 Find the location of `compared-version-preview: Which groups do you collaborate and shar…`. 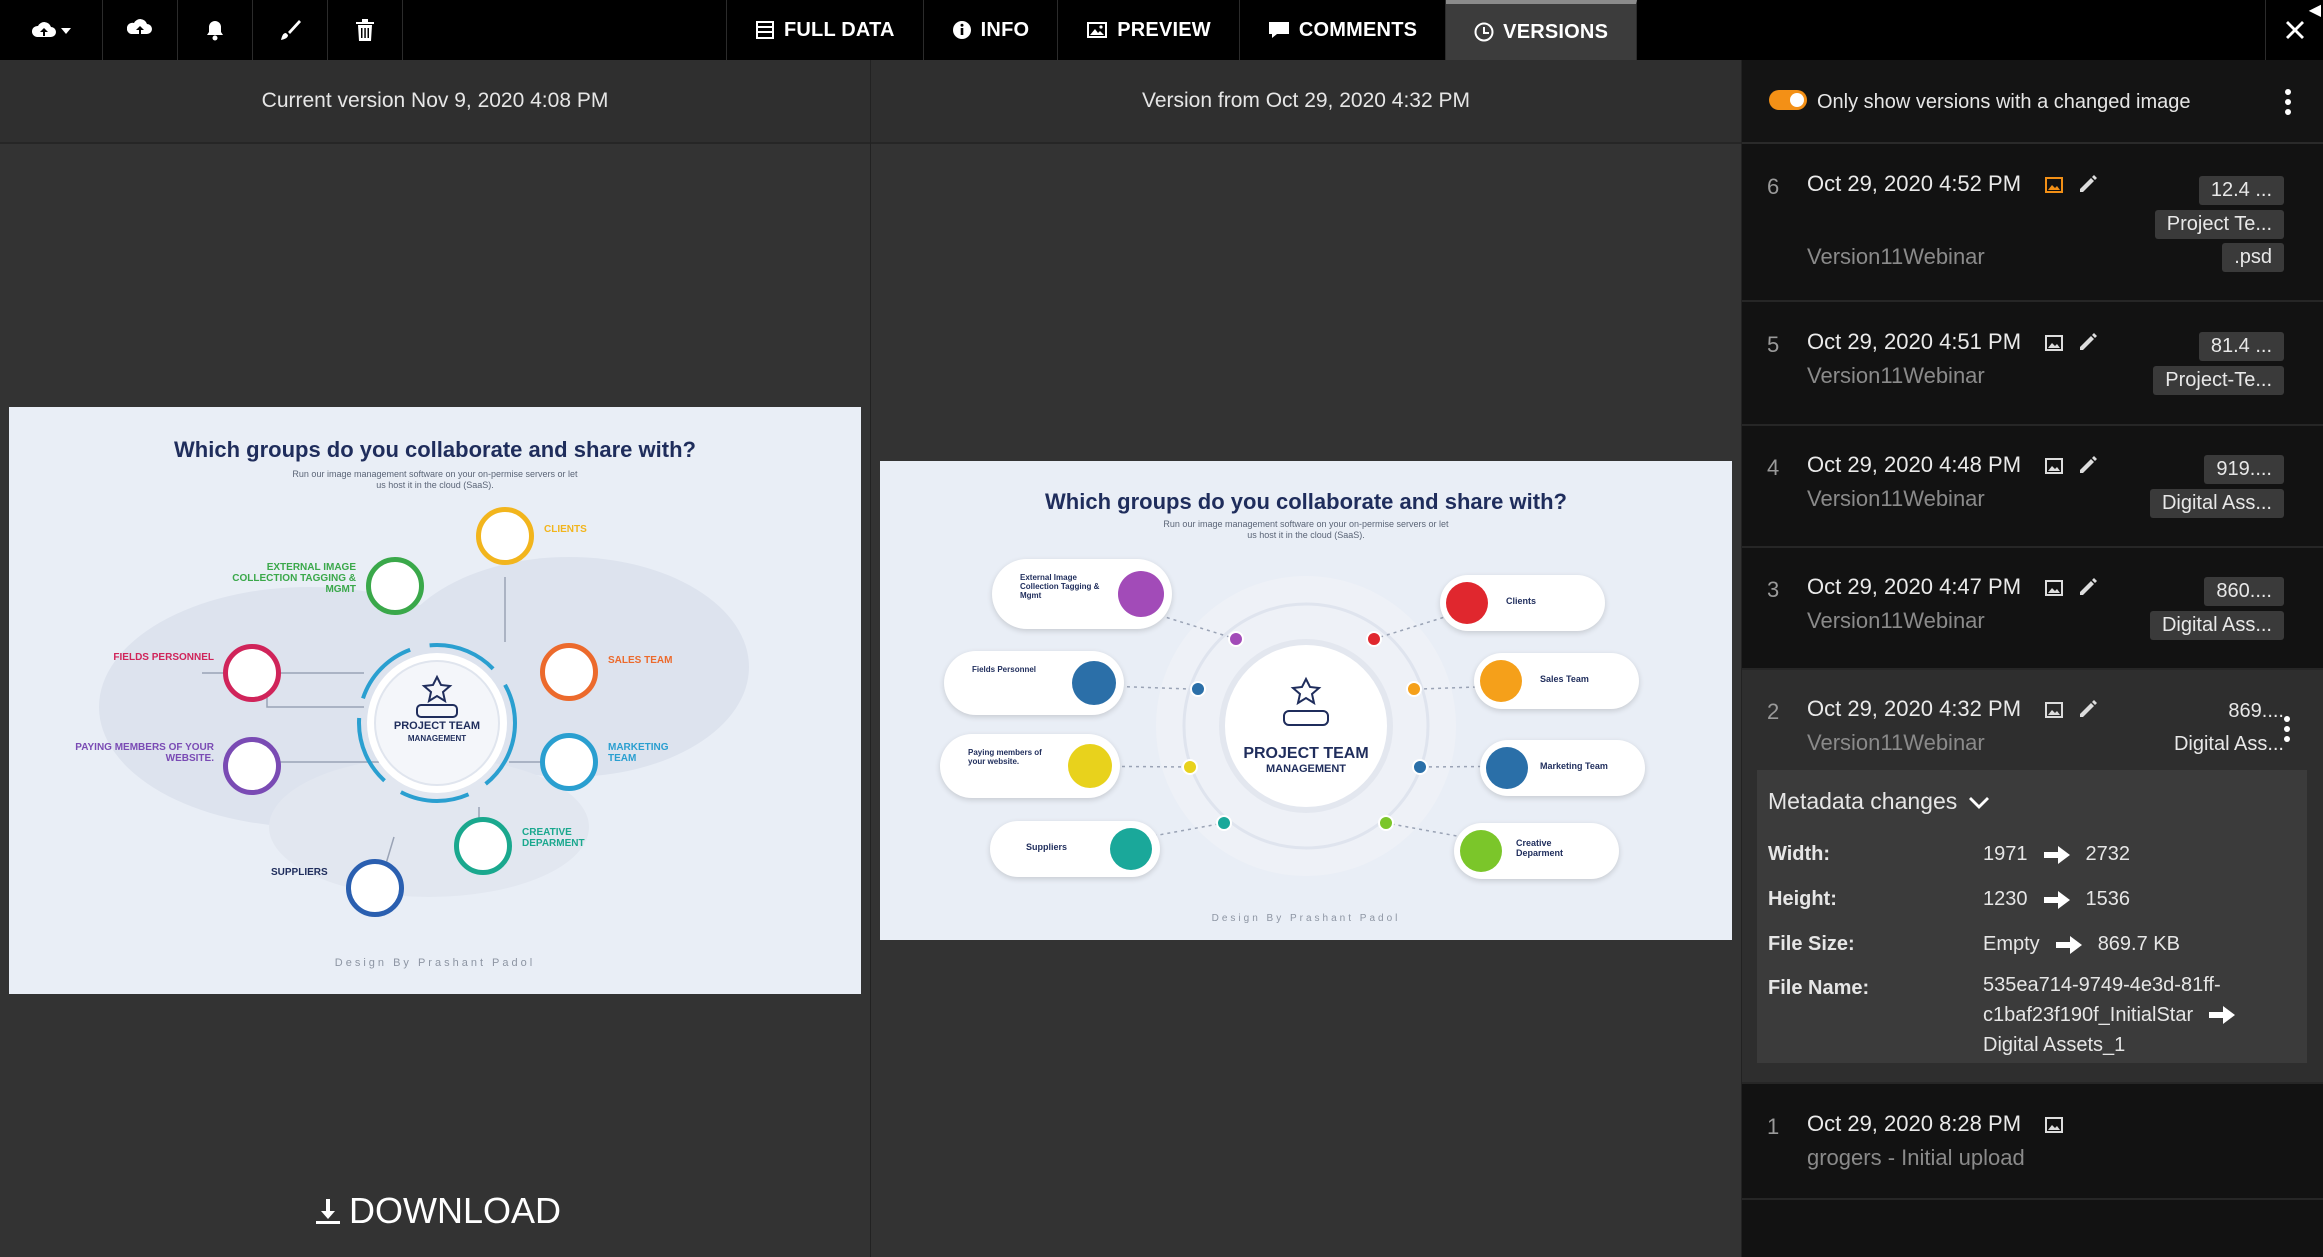

compared-version-preview: Which groups do you collaborate and shar… is located at coordinates (1306, 700).